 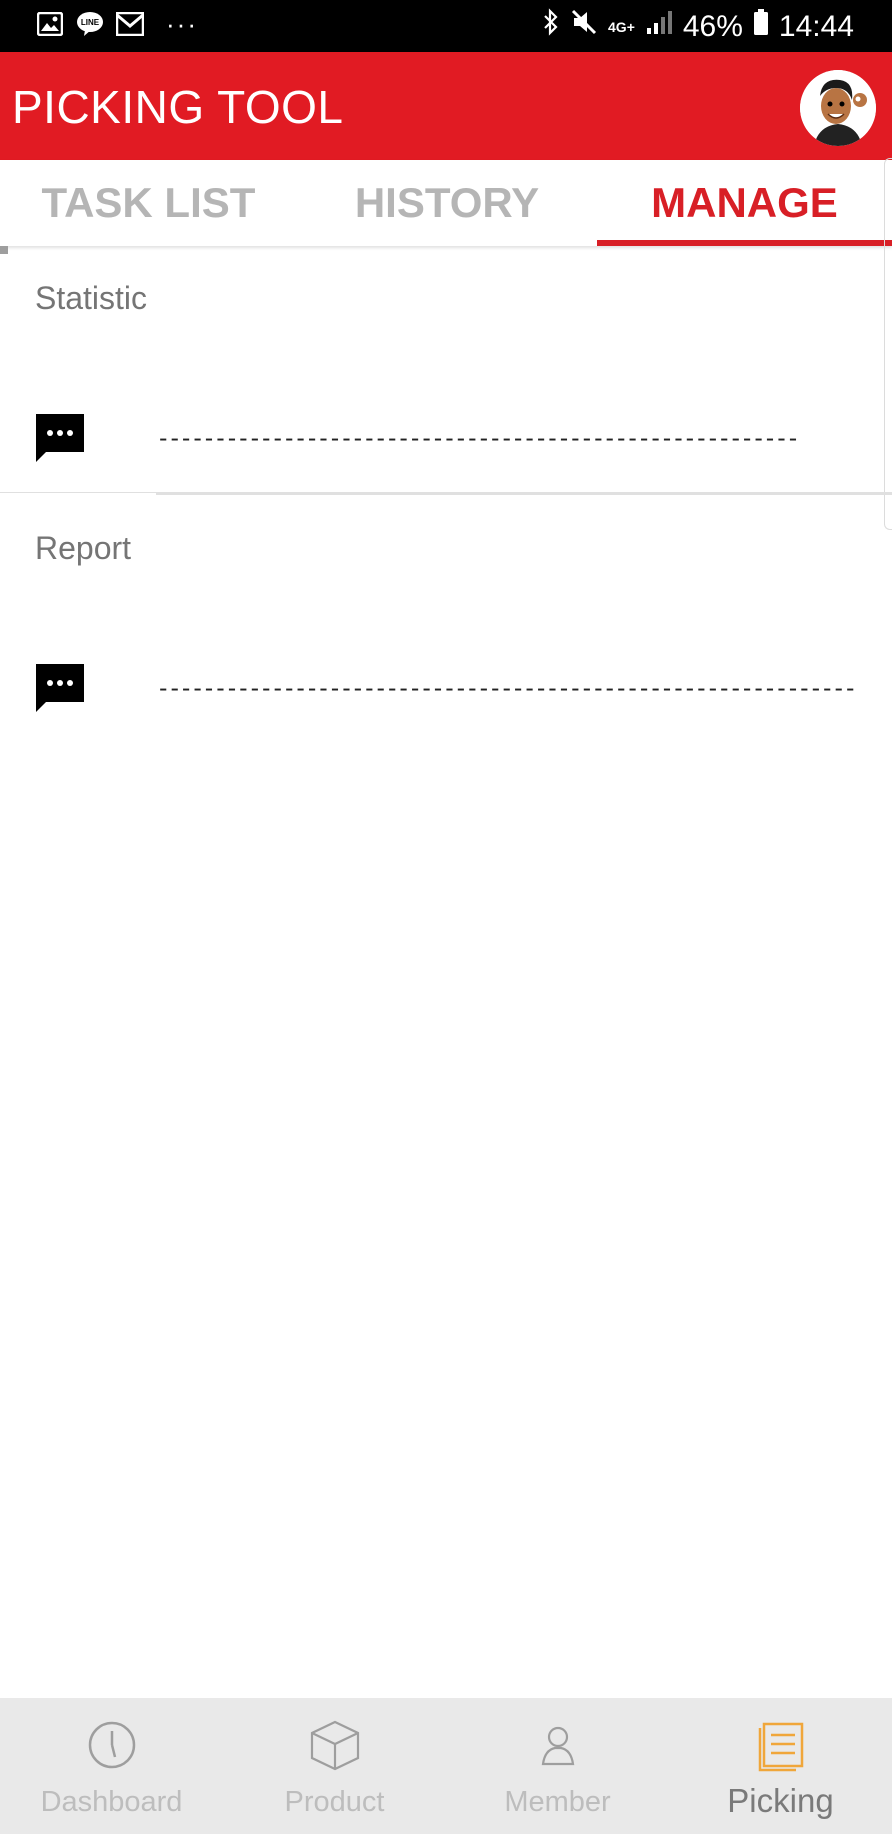 What do you see at coordinates (838, 108) in the screenshot?
I see `user-avatar` at bounding box center [838, 108].